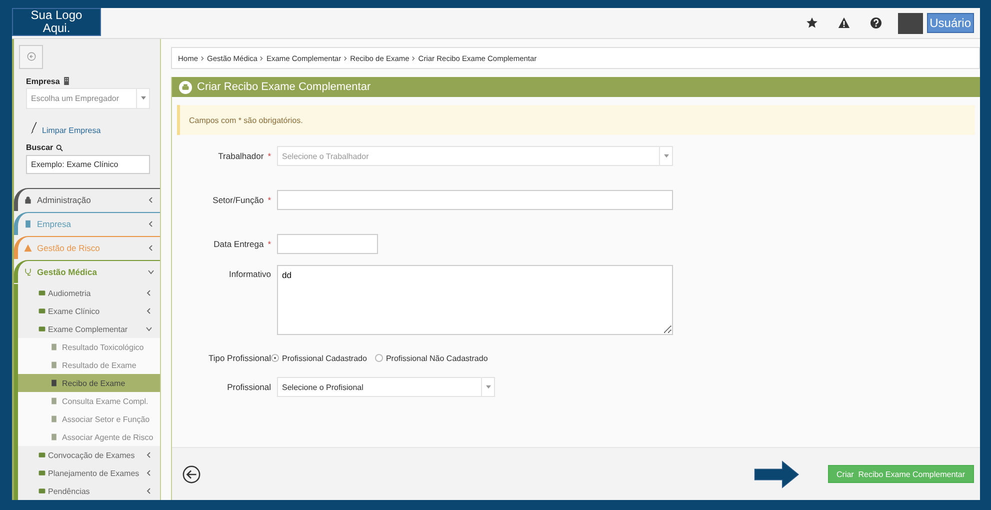  What do you see at coordinates (87, 383) in the screenshot?
I see `submenu-leaf-item: Recibo de Exame` at bounding box center [87, 383].